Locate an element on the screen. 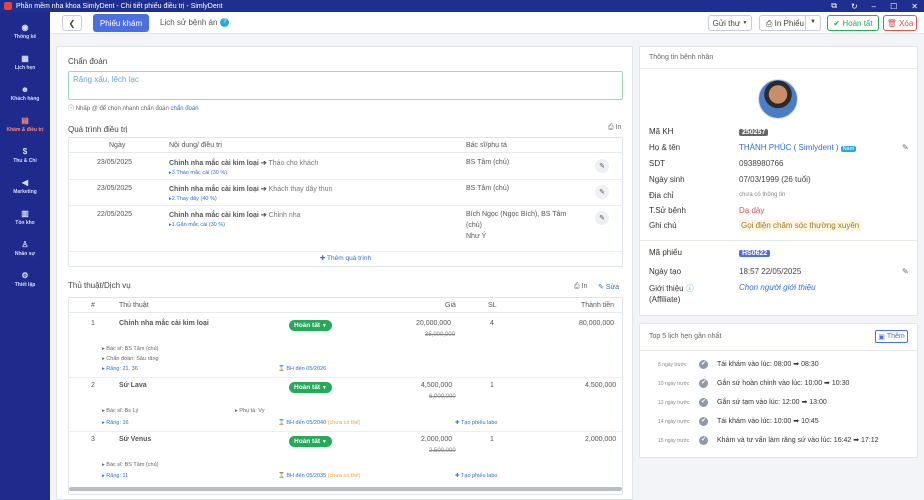 The height and width of the screenshot is (500, 924). users-icon: ☻ is located at coordinates (25, 89).